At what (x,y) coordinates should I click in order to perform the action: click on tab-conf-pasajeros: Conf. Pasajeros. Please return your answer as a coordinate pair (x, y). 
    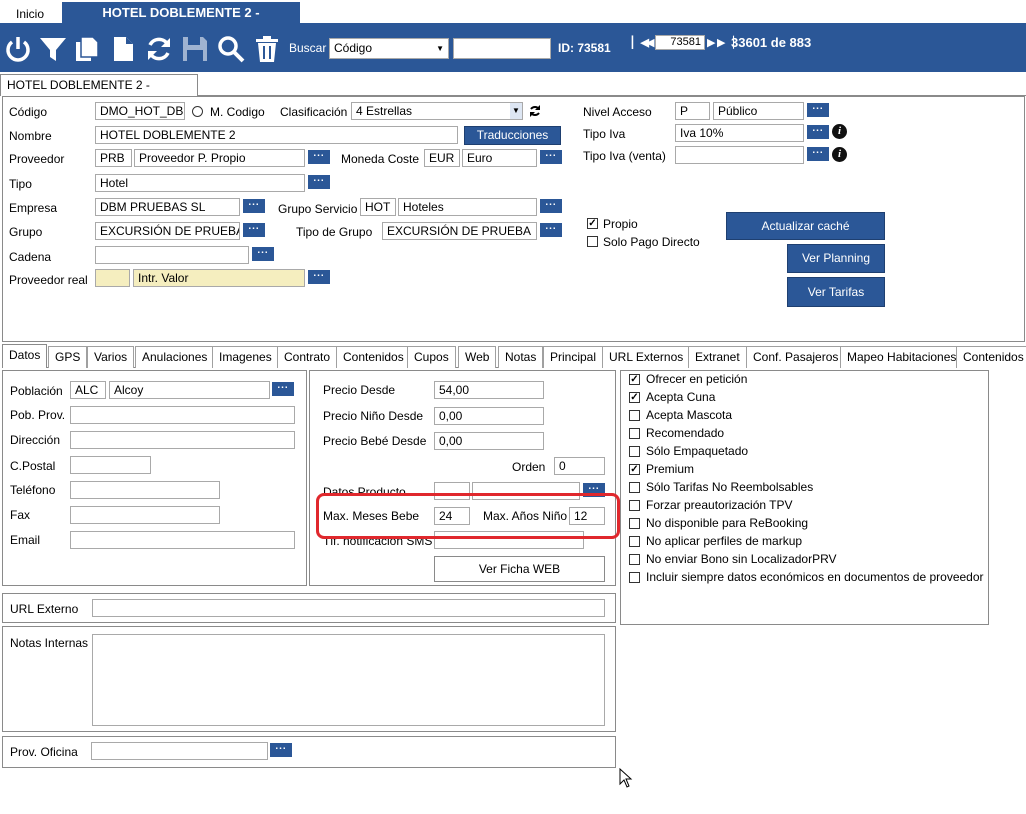
    Looking at the image, I should click on (796, 357).